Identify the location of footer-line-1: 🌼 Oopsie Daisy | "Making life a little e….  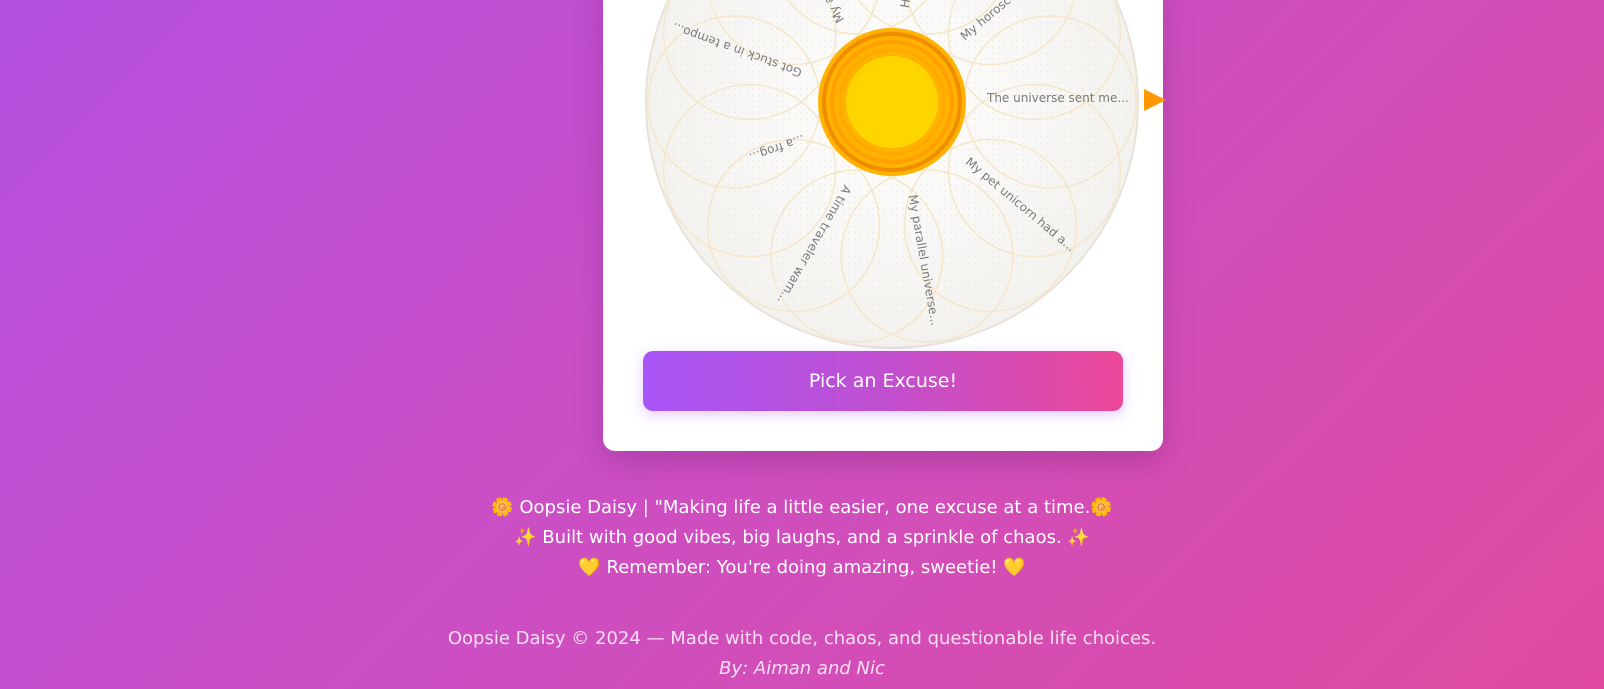
(802, 507).